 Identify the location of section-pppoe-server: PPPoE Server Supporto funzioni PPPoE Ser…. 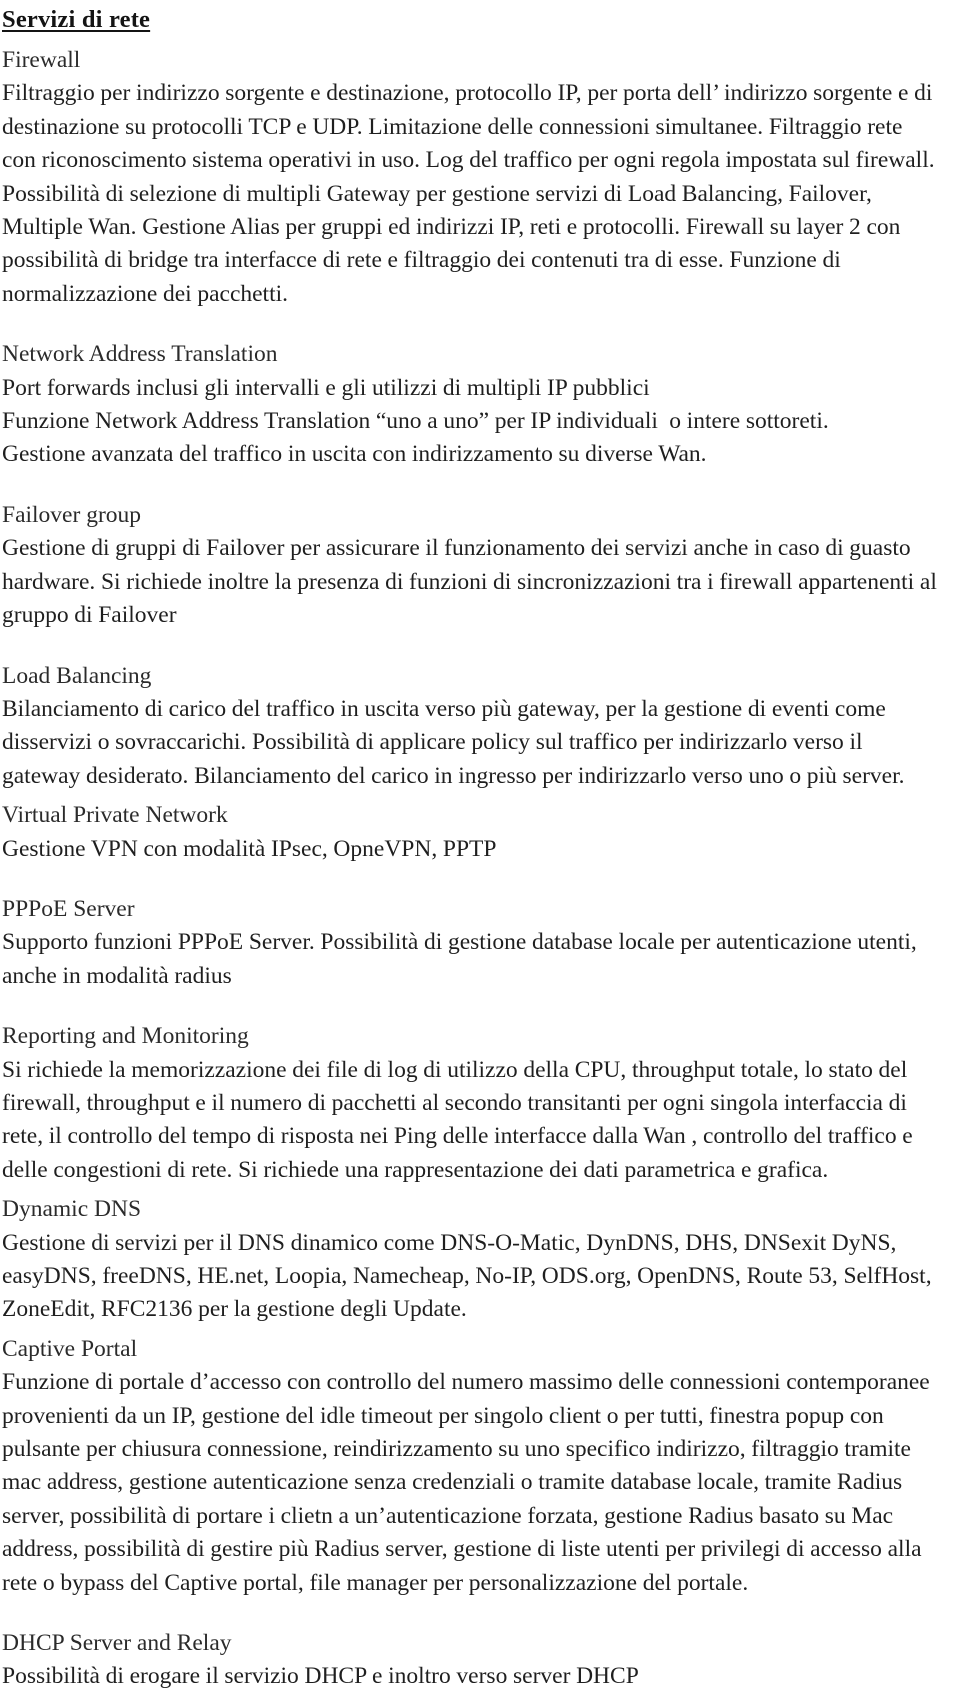
(481, 943).